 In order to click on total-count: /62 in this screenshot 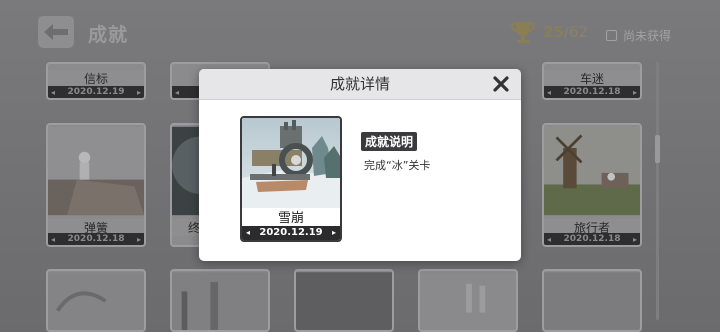, I will do `click(576, 32)`.